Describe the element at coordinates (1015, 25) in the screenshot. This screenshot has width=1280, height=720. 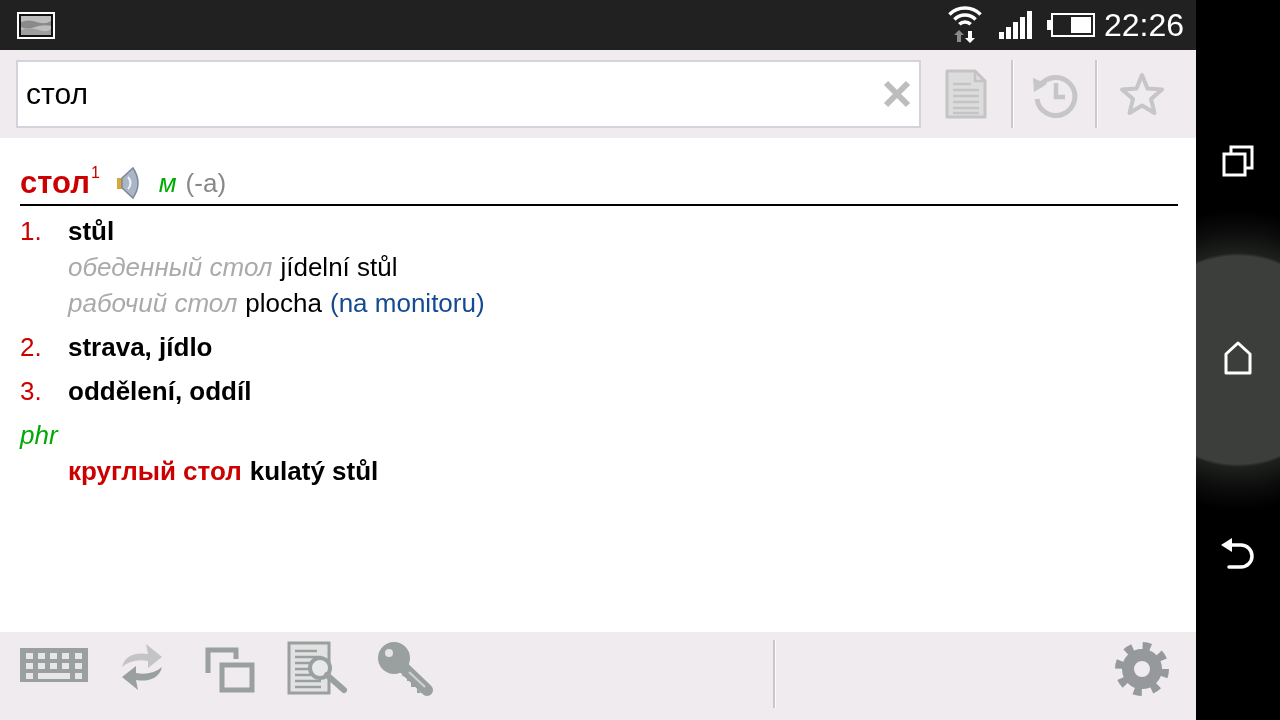
I see `signal-icon` at that location.